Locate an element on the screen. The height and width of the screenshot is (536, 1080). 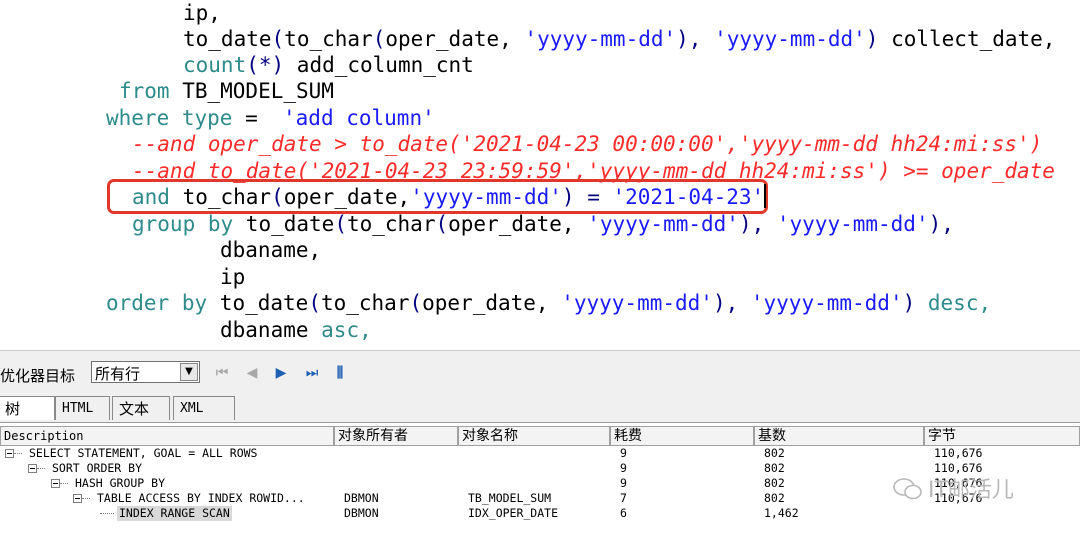
optimizer-goal-select: 所有行 ▼ is located at coordinates (145, 372).